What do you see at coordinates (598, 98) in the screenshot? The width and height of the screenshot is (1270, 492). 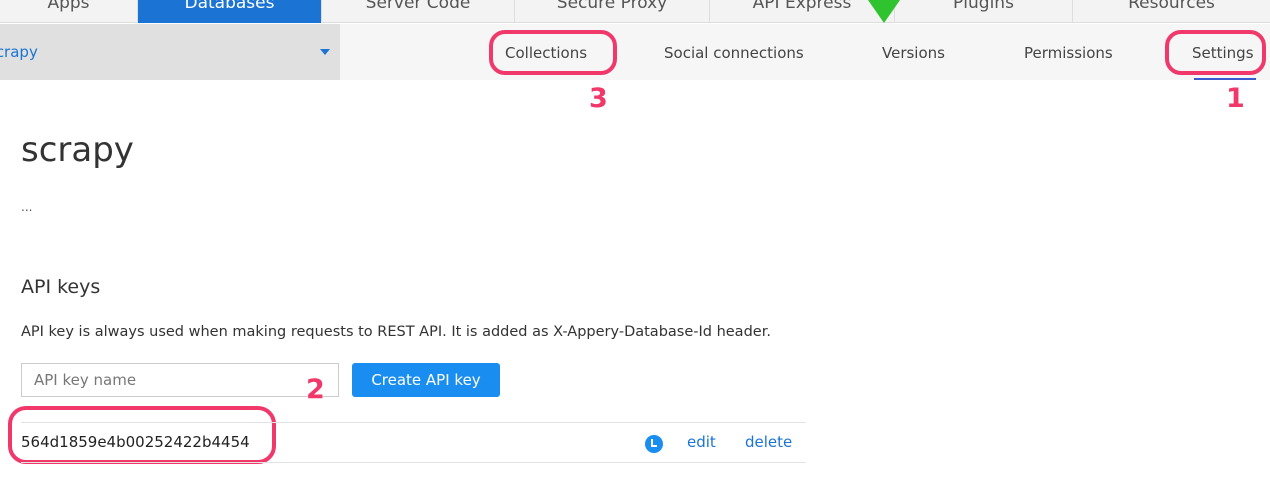 I see `annotation-number-3: 3` at bounding box center [598, 98].